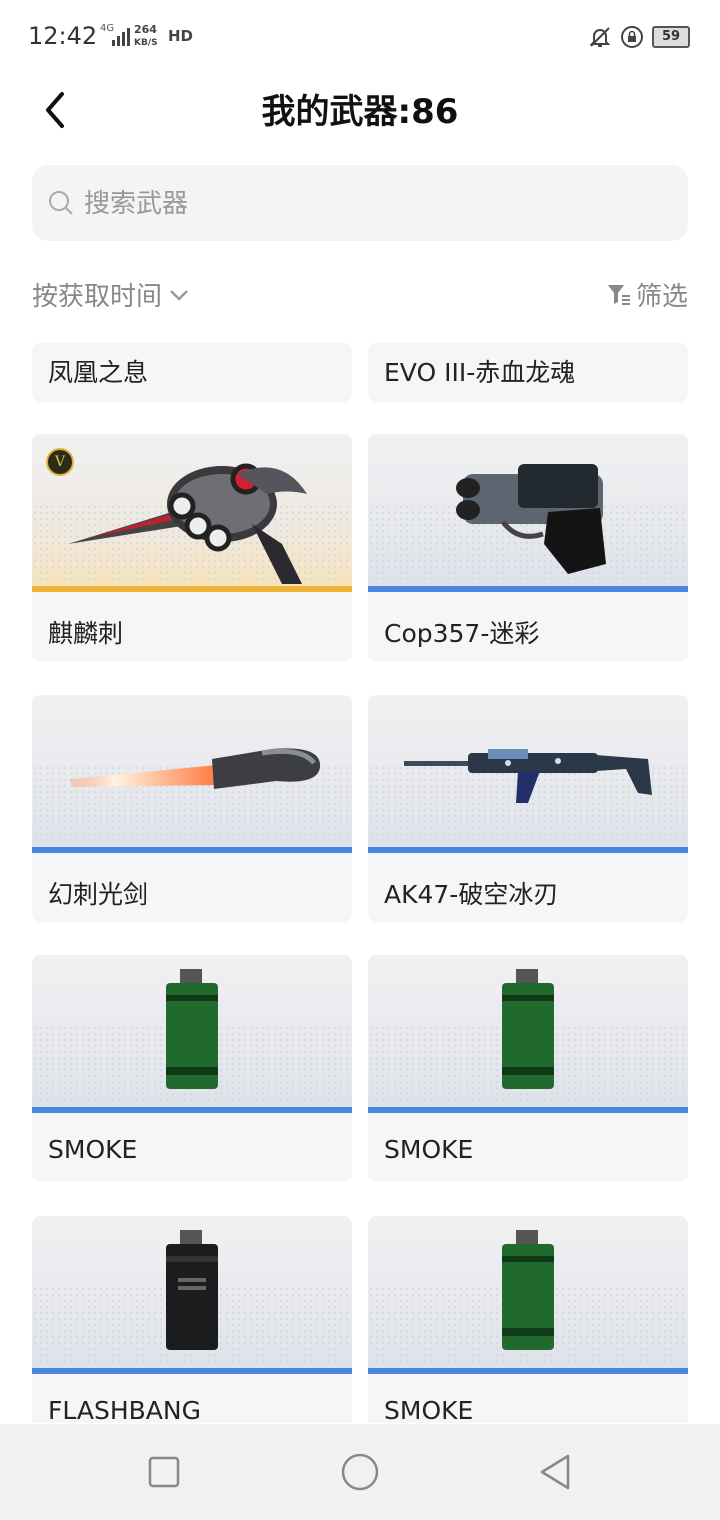 This screenshot has height=1520, width=720. Describe the element at coordinates (195, 768) in the screenshot. I see `light-saber-icon` at that location.